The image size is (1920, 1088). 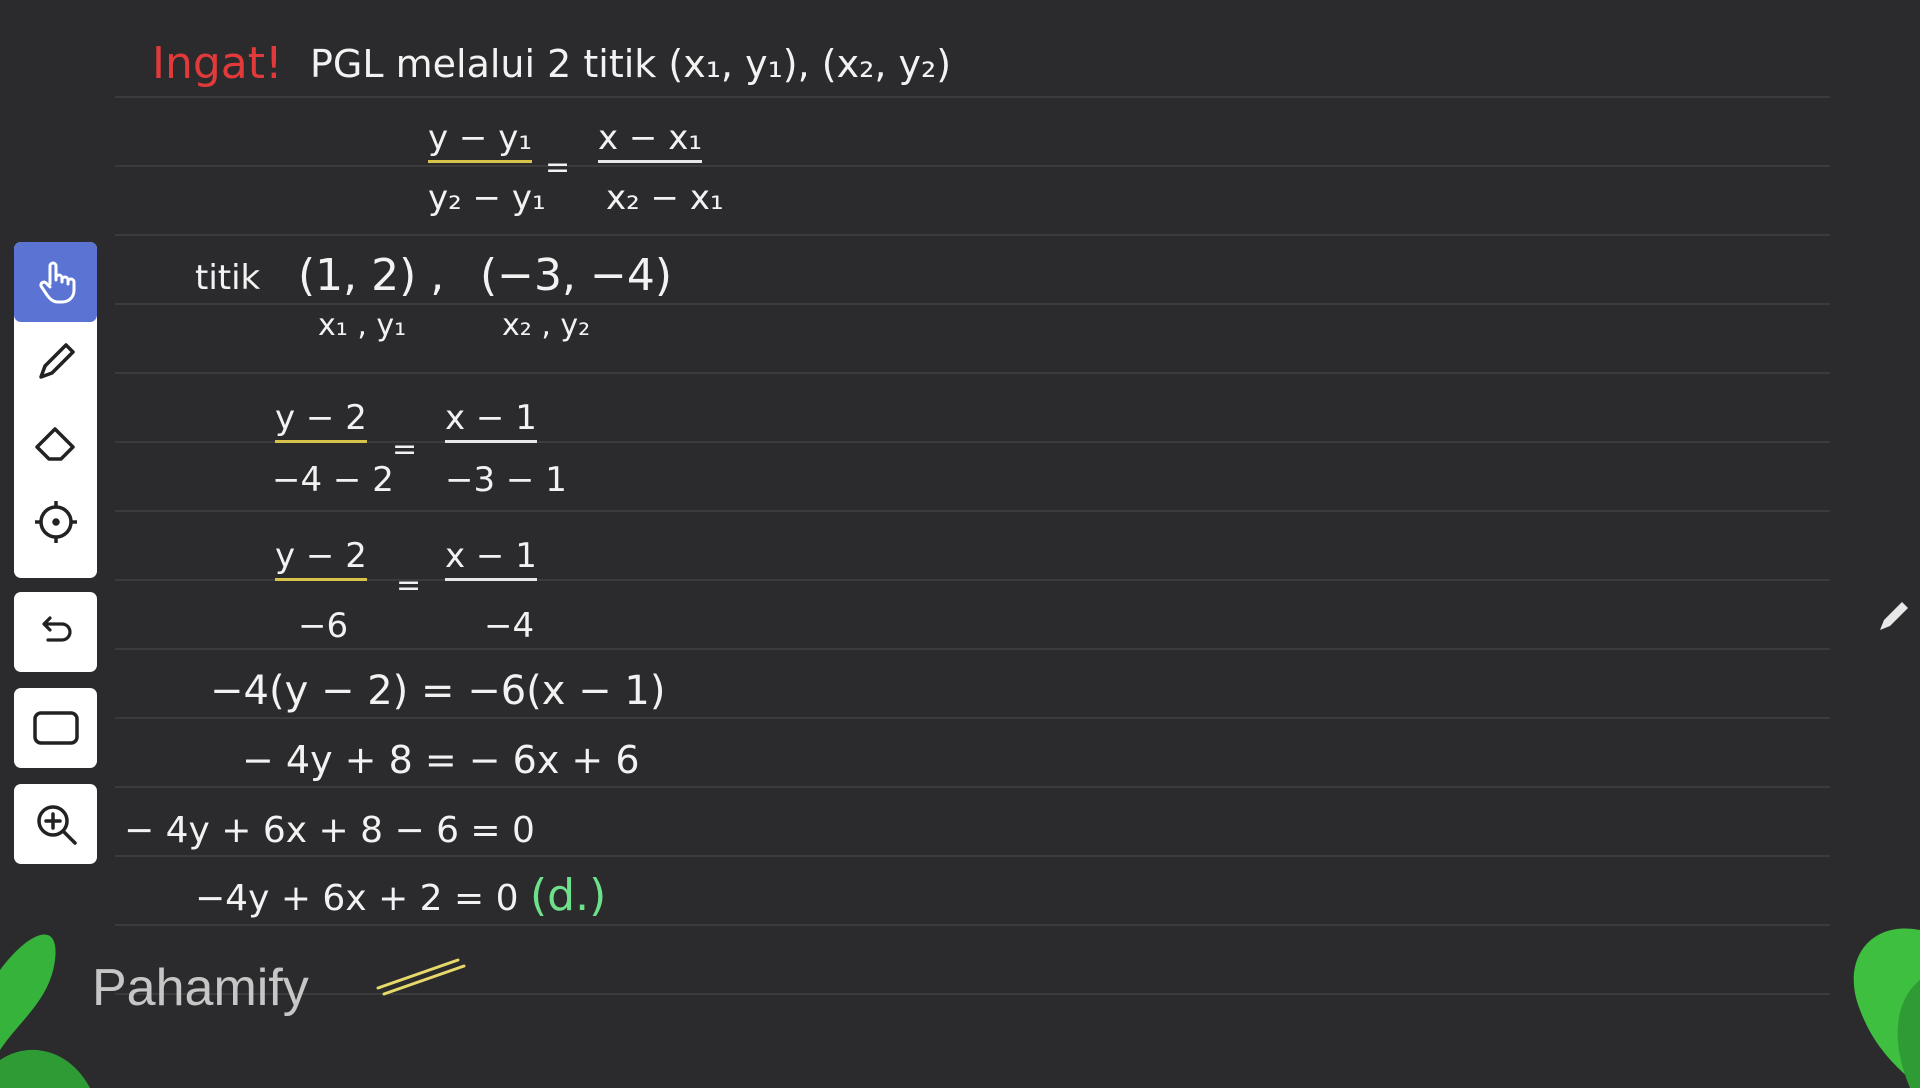 What do you see at coordinates (371, 275) in the screenshot?
I see `point-one: (1, 2) ,` at bounding box center [371, 275].